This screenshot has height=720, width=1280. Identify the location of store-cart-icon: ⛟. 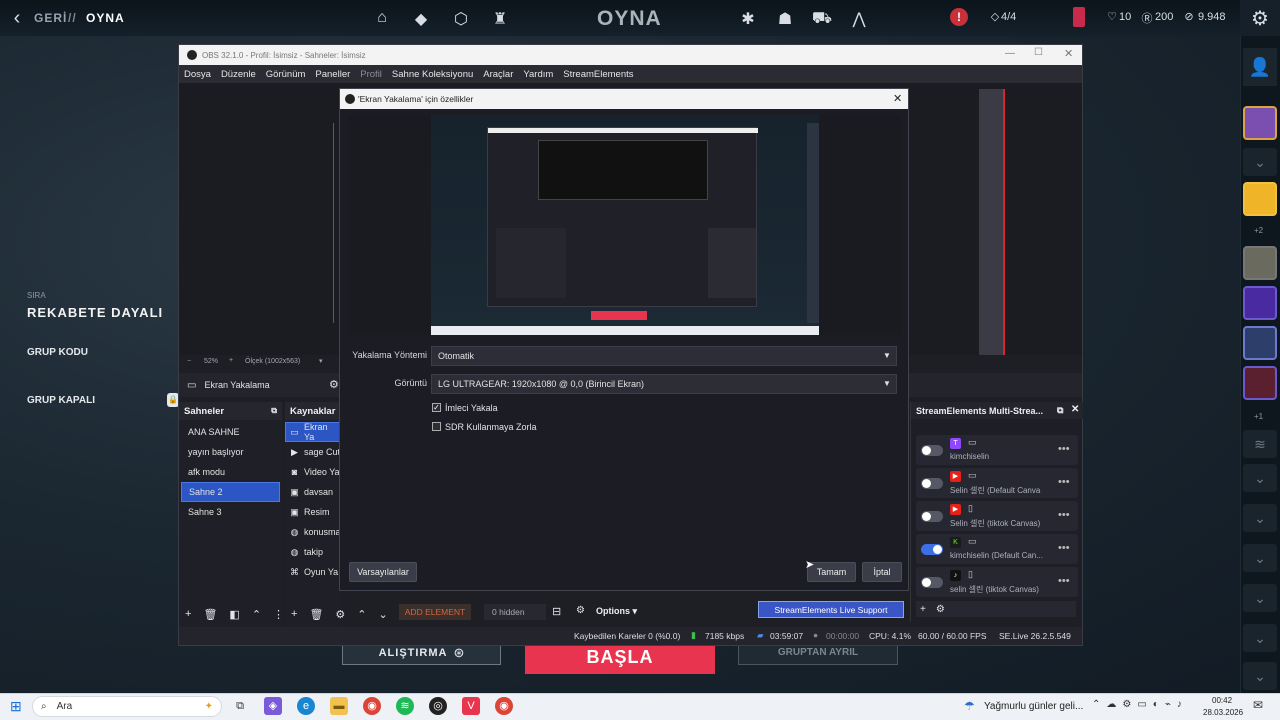
(822, 19).